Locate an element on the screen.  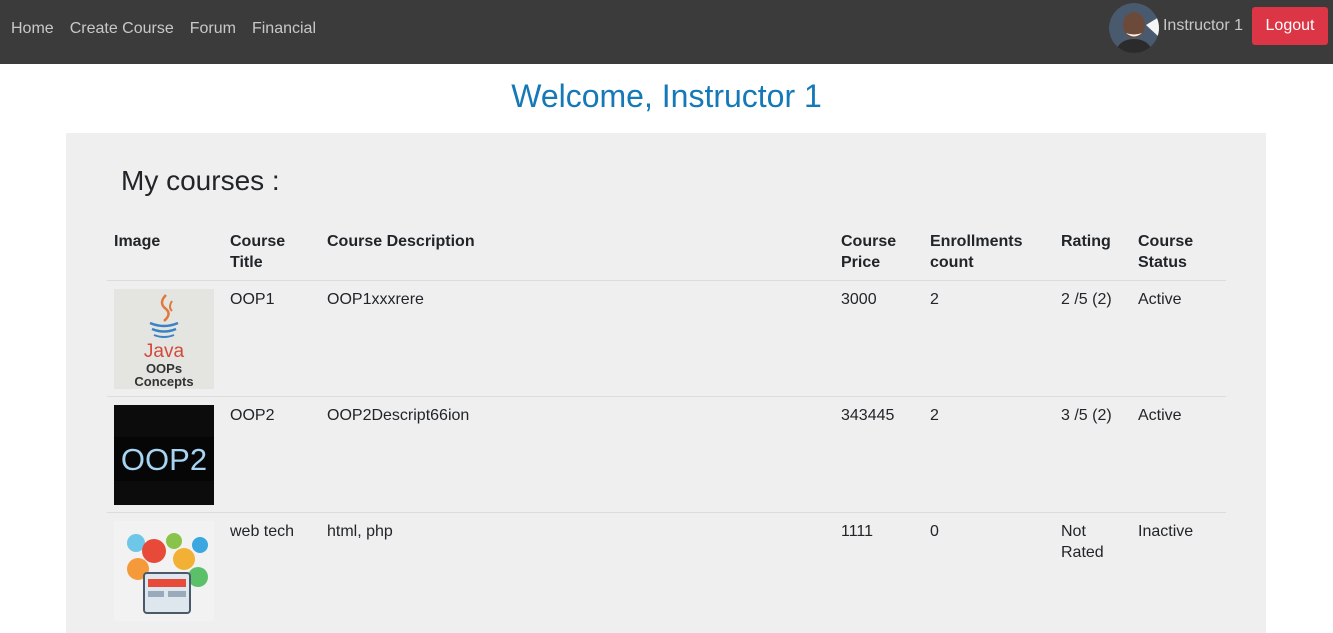
course-image-cell: Java OOPs Concepts is located at coordinates (165, 338).